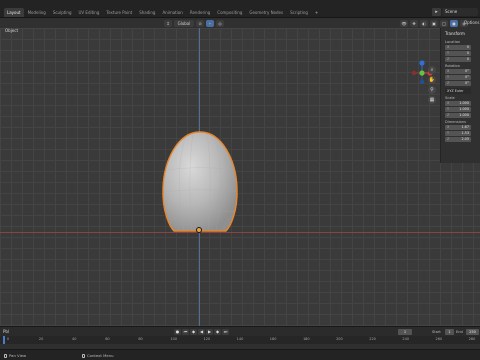  I want to click on field-value: 1.53, so click(465, 133).